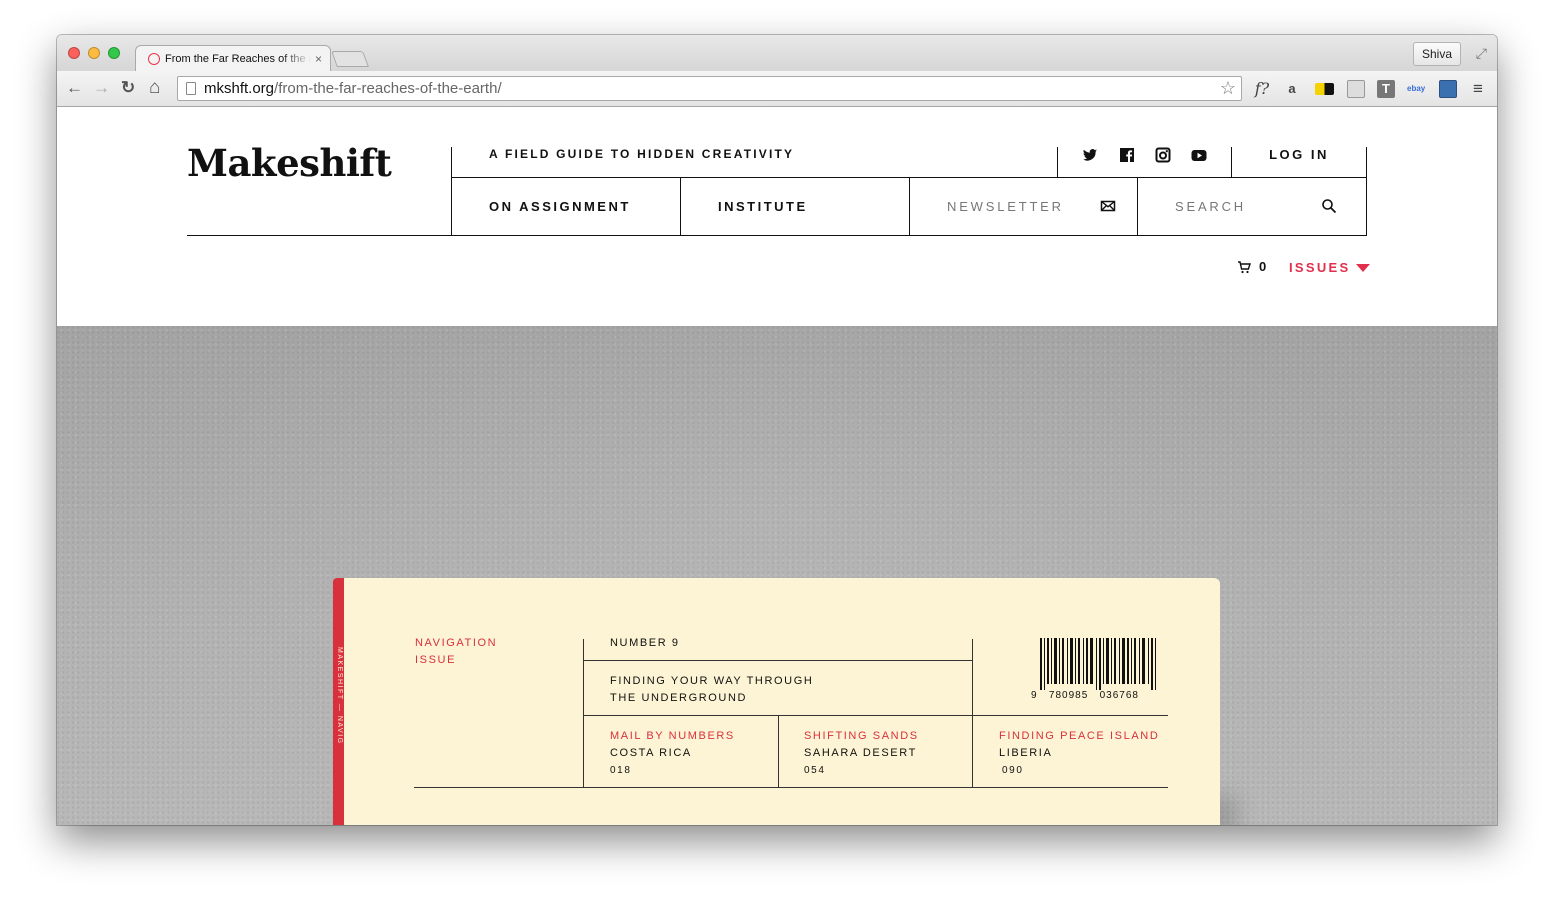  Describe the element at coordinates (1090, 155) in the screenshot. I see `twitter-icon` at that location.